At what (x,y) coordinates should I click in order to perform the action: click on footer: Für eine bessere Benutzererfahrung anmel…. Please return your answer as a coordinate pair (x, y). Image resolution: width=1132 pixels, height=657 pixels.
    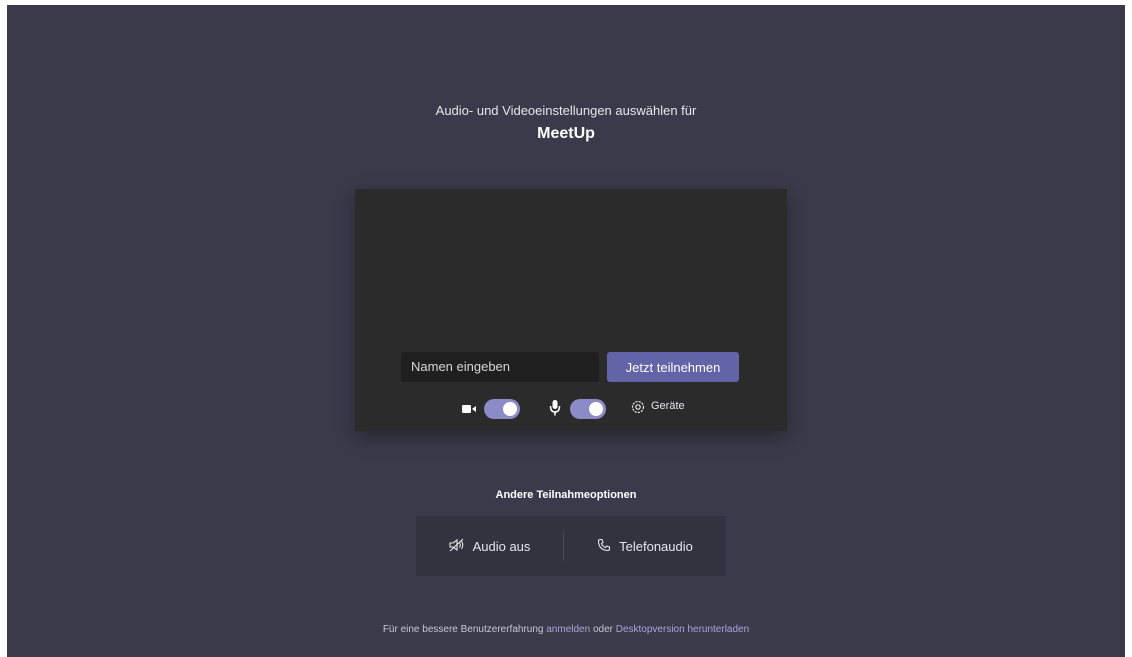
    Looking at the image, I should click on (566, 629).